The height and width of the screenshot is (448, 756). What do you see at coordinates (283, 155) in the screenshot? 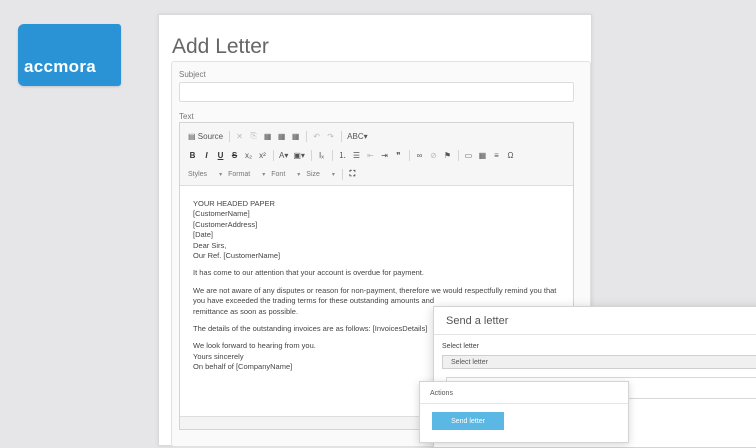
I see `text-color-icon: A▾` at bounding box center [283, 155].